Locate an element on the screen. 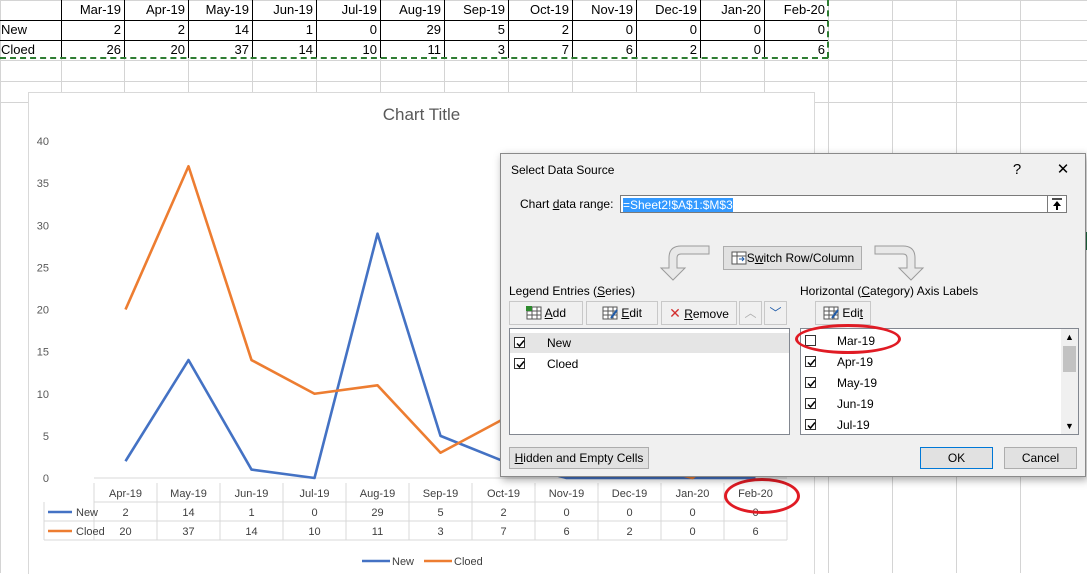  data-table-value: 5 is located at coordinates (440, 513).